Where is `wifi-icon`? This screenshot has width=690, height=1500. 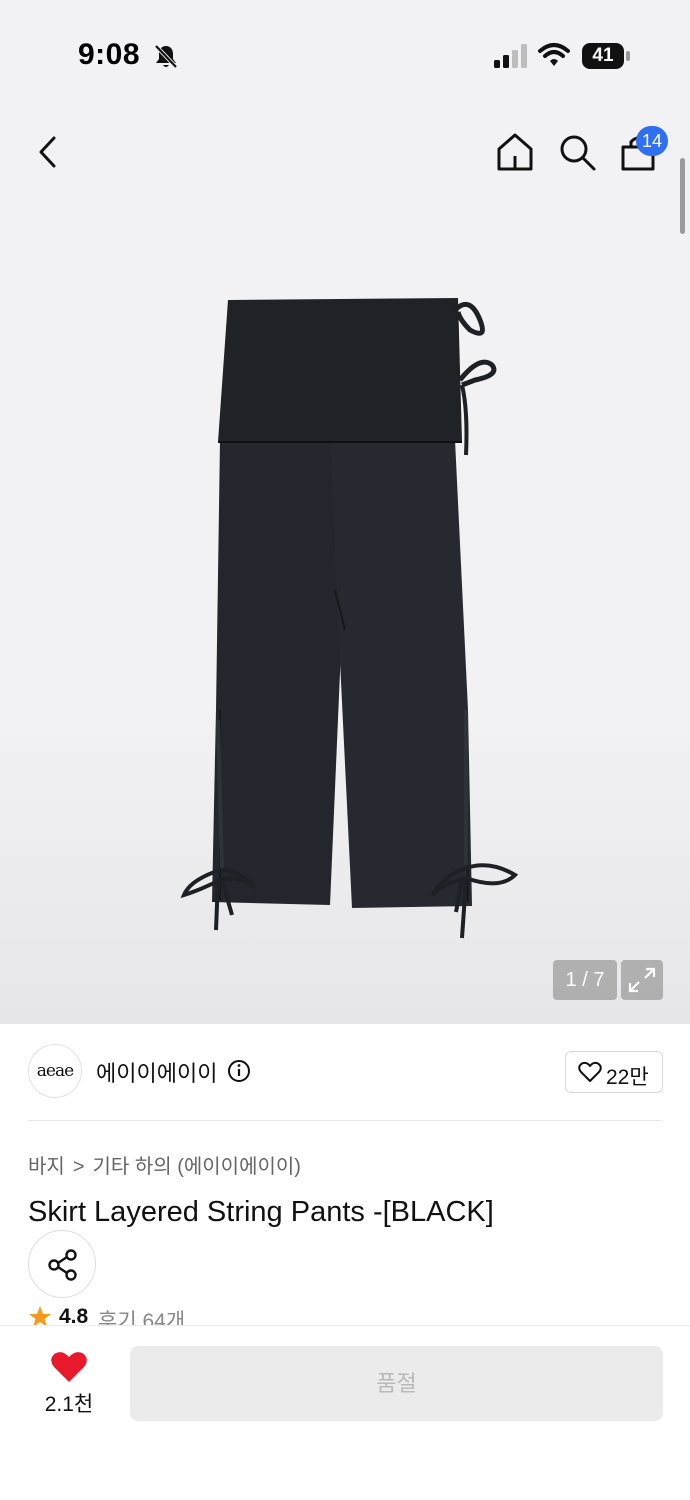 wifi-icon is located at coordinates (554, 54).